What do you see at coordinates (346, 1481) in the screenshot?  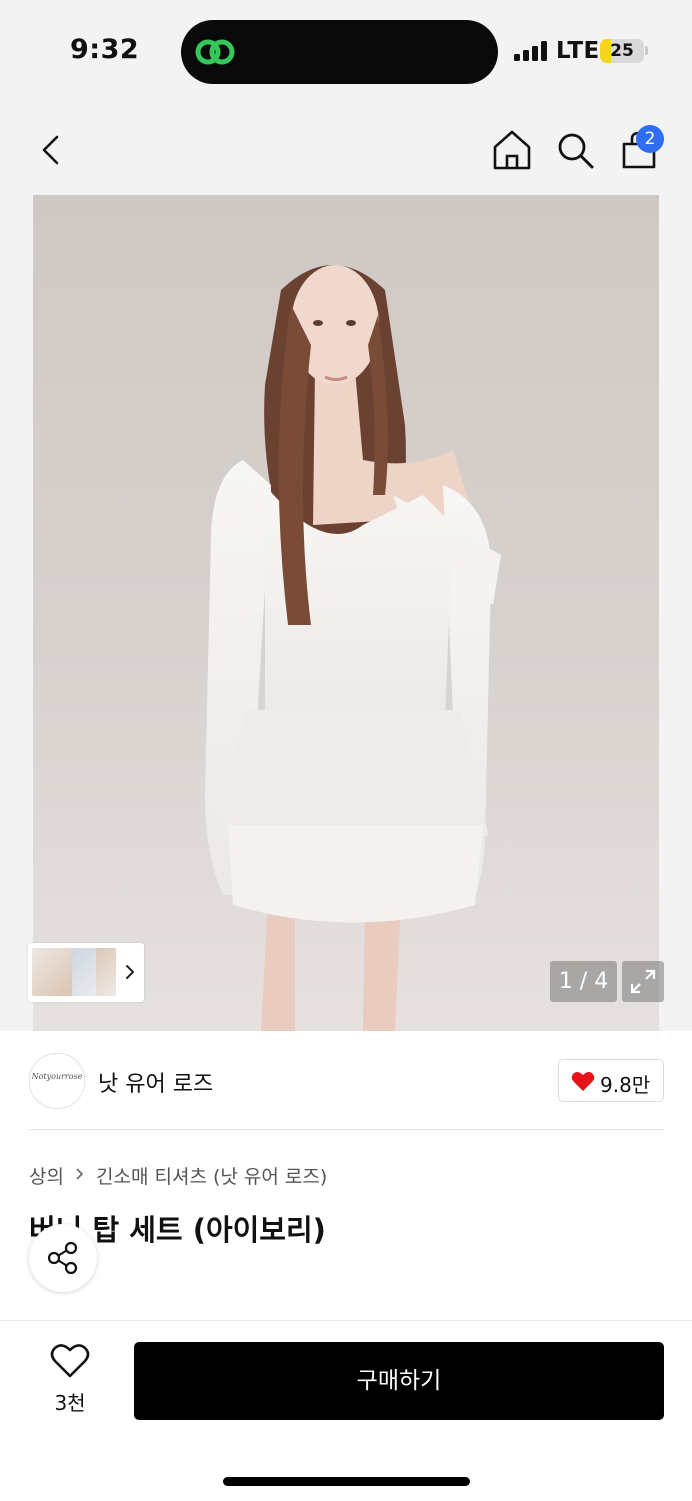 I see `home-indicator` at bounding box center [346, 1481].